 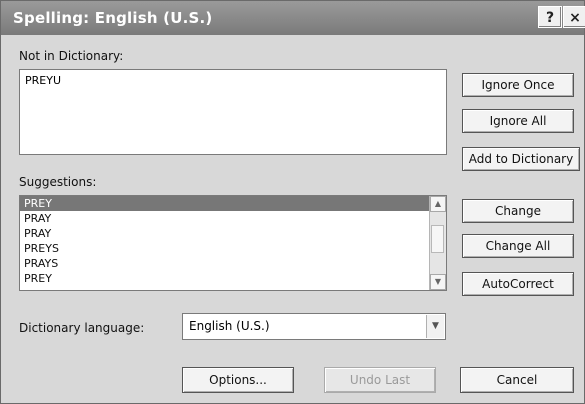 I want to click on scroll-thumb, so click(x=437, y=239).